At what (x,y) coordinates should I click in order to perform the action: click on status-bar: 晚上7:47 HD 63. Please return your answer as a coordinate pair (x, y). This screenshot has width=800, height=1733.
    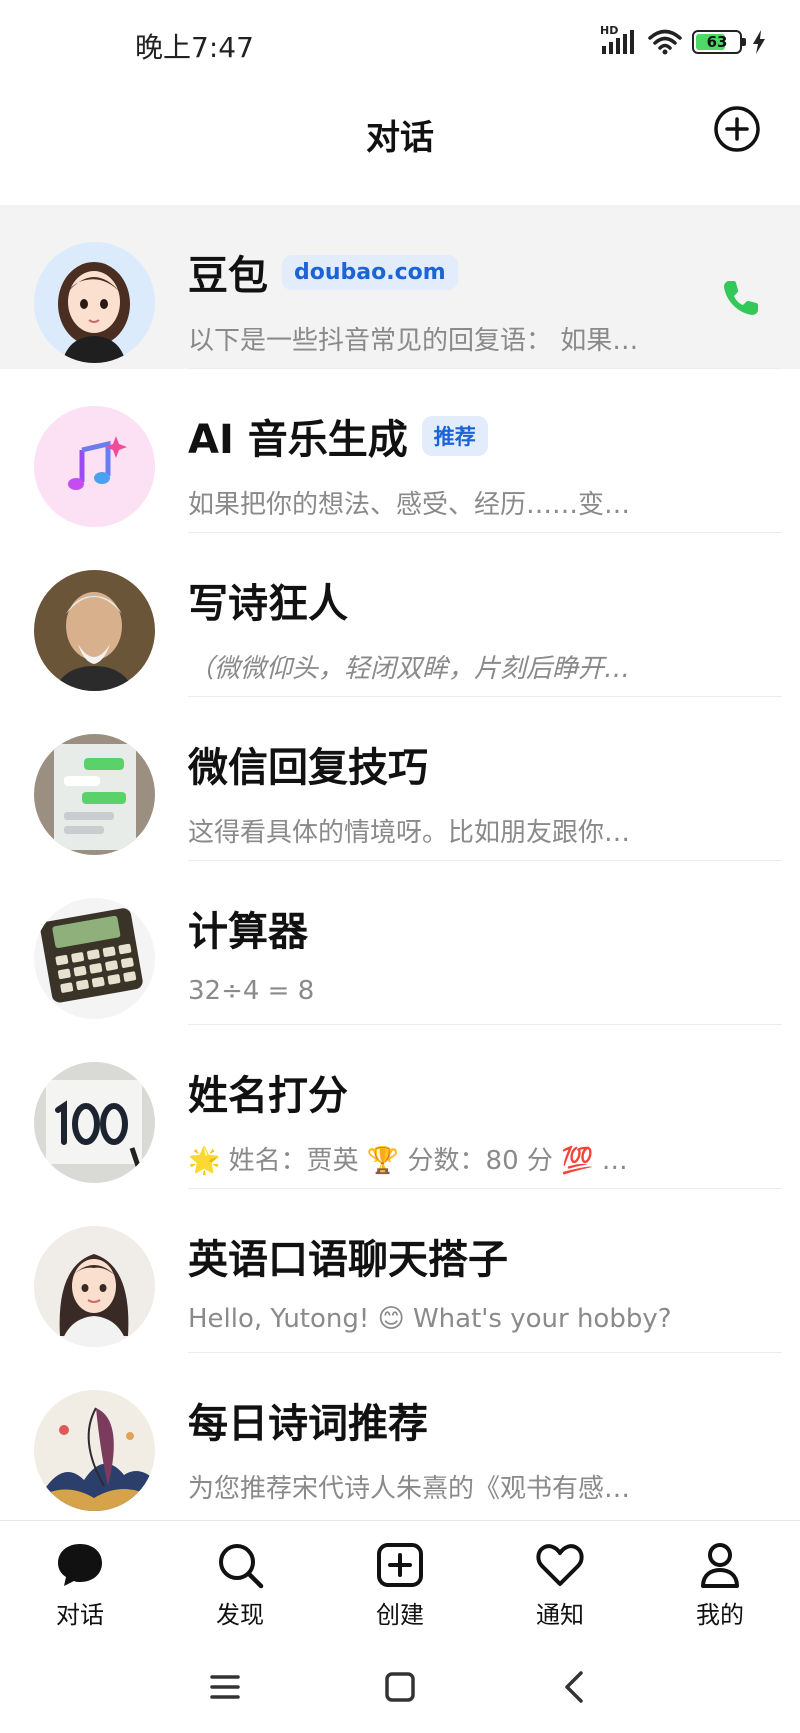
    Looking at the image, I should click on (400, 46).